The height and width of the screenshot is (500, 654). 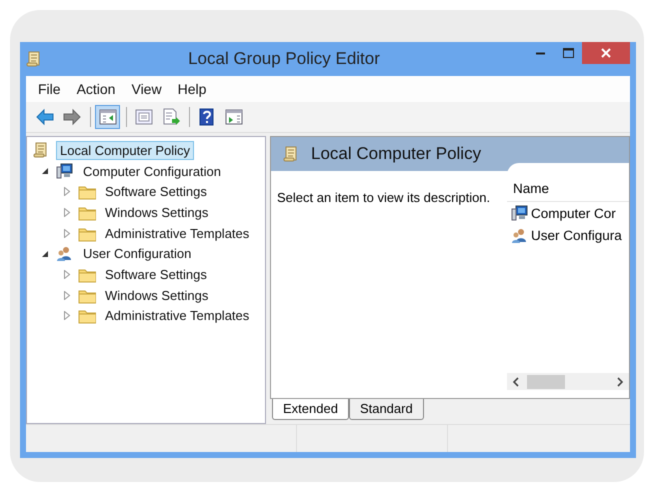 I want to click on horizontal-scrollbar, so click(x=568, y=381).